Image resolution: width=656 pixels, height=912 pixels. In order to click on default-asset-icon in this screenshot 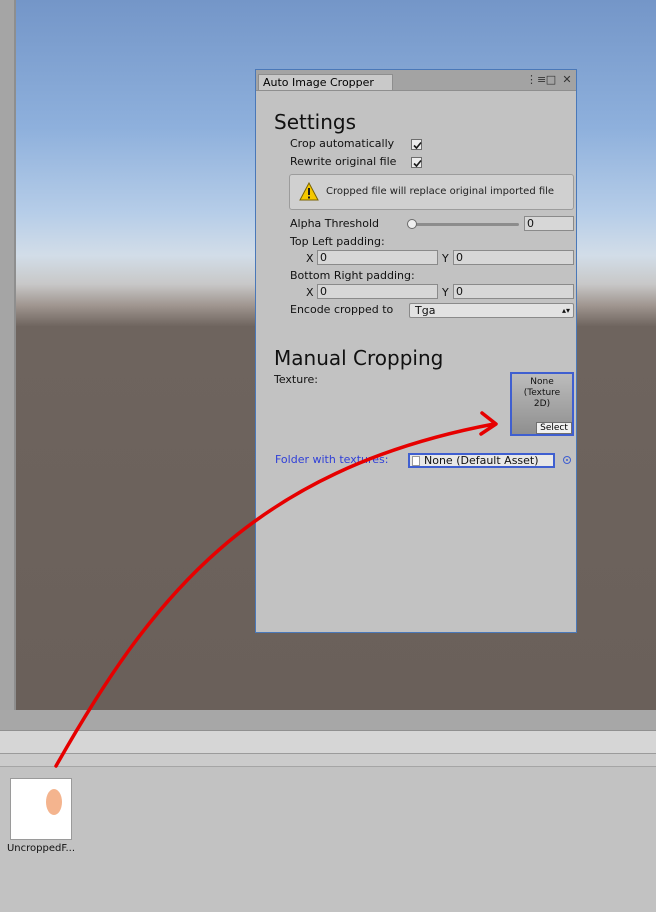, I will do `click(416, 461)`.